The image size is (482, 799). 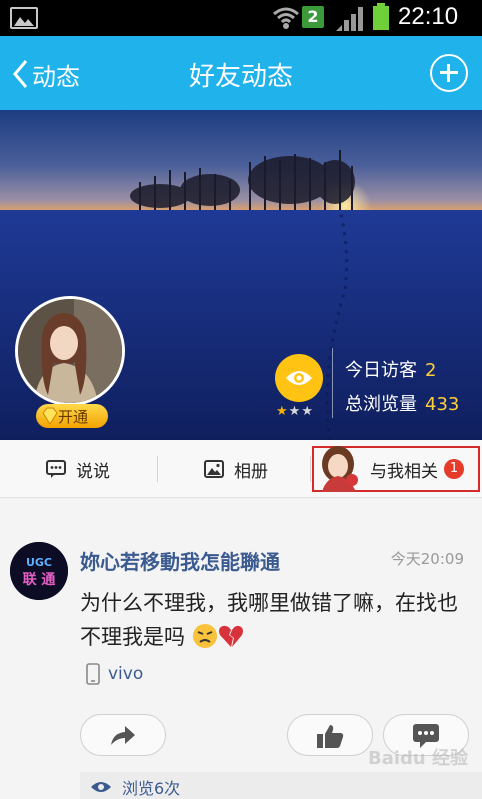 I want to click on total-views: 总浏览量 433, so click(x=402, y=403).